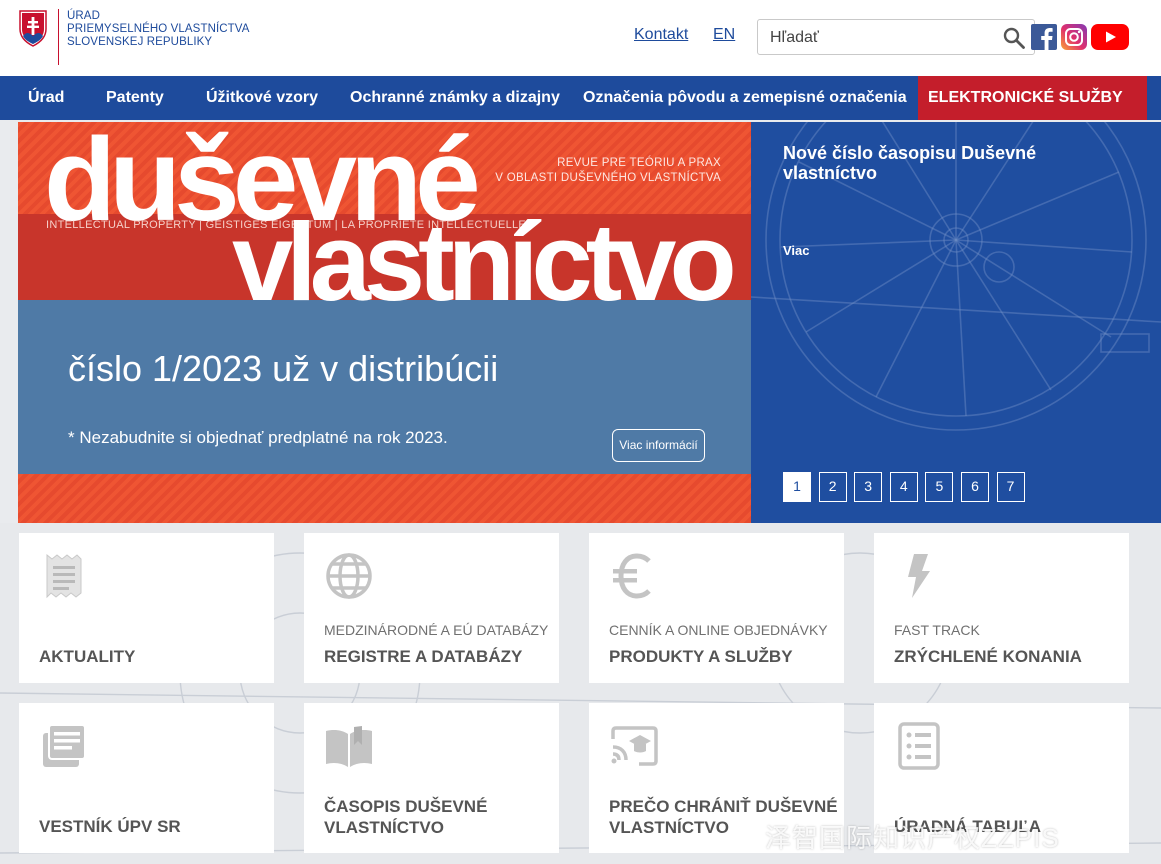 Image resolution: width=1161 pixels, height=864 pixels. I want to click on search-icon, so click(1014, 38).